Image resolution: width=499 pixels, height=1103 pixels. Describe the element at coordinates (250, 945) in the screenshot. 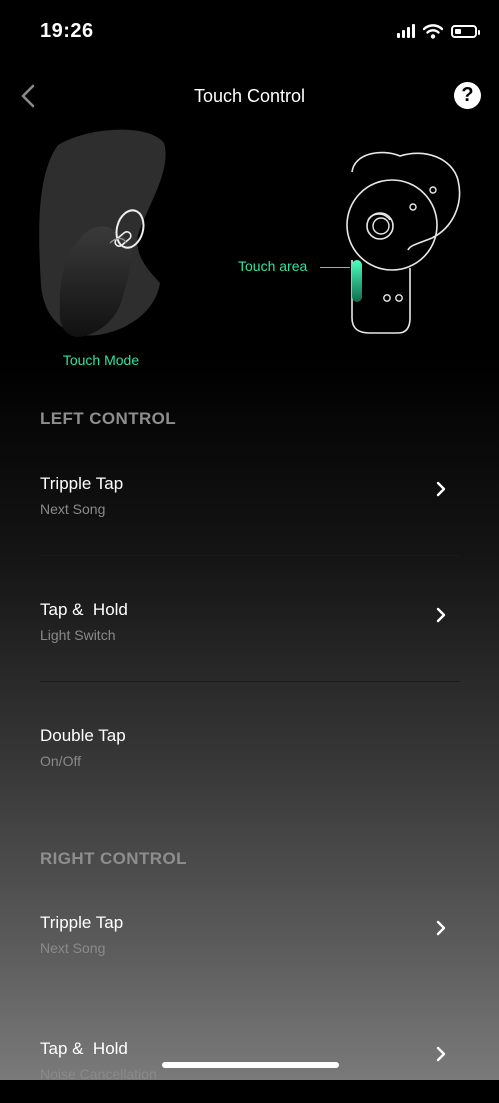

I see `right-tripple-tap-row: Tripple Tap Next Song` at that location.